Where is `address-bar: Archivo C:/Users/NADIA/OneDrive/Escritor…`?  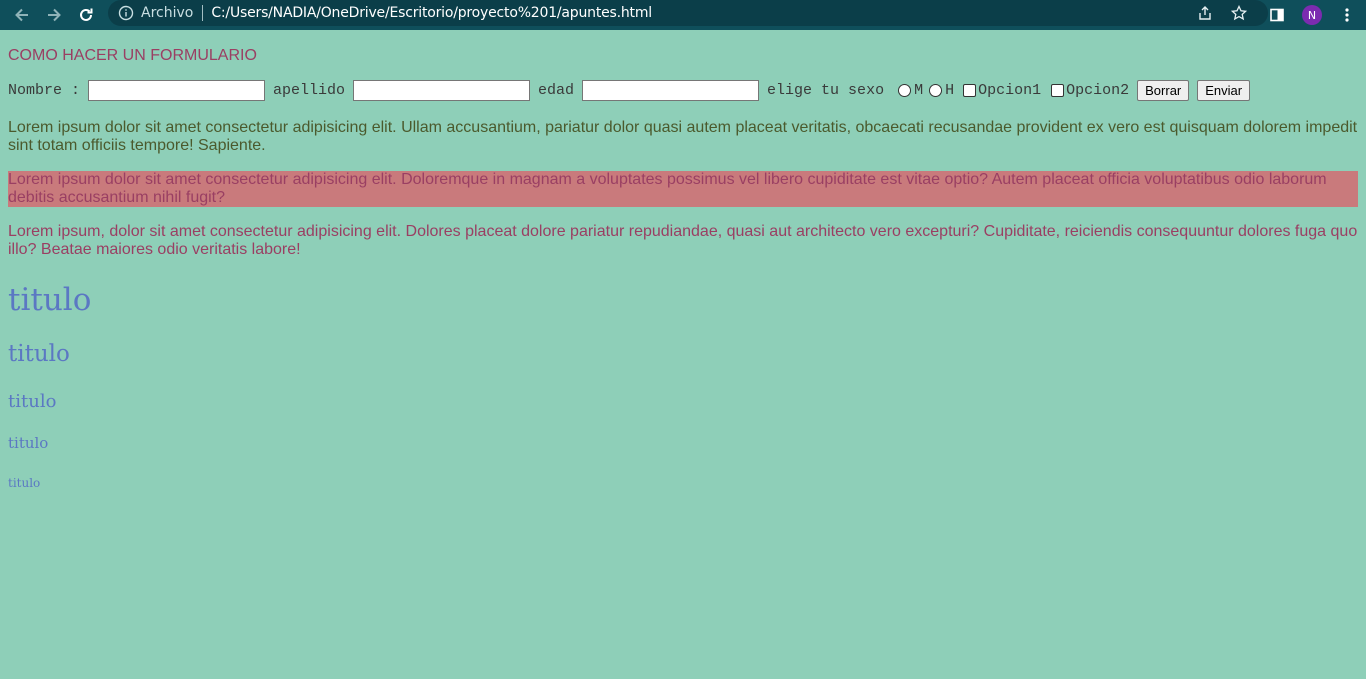
address-bar: Archivo C:/Users/NADIA/OneDrive/Escritor… is located at coordinates (688, 13).